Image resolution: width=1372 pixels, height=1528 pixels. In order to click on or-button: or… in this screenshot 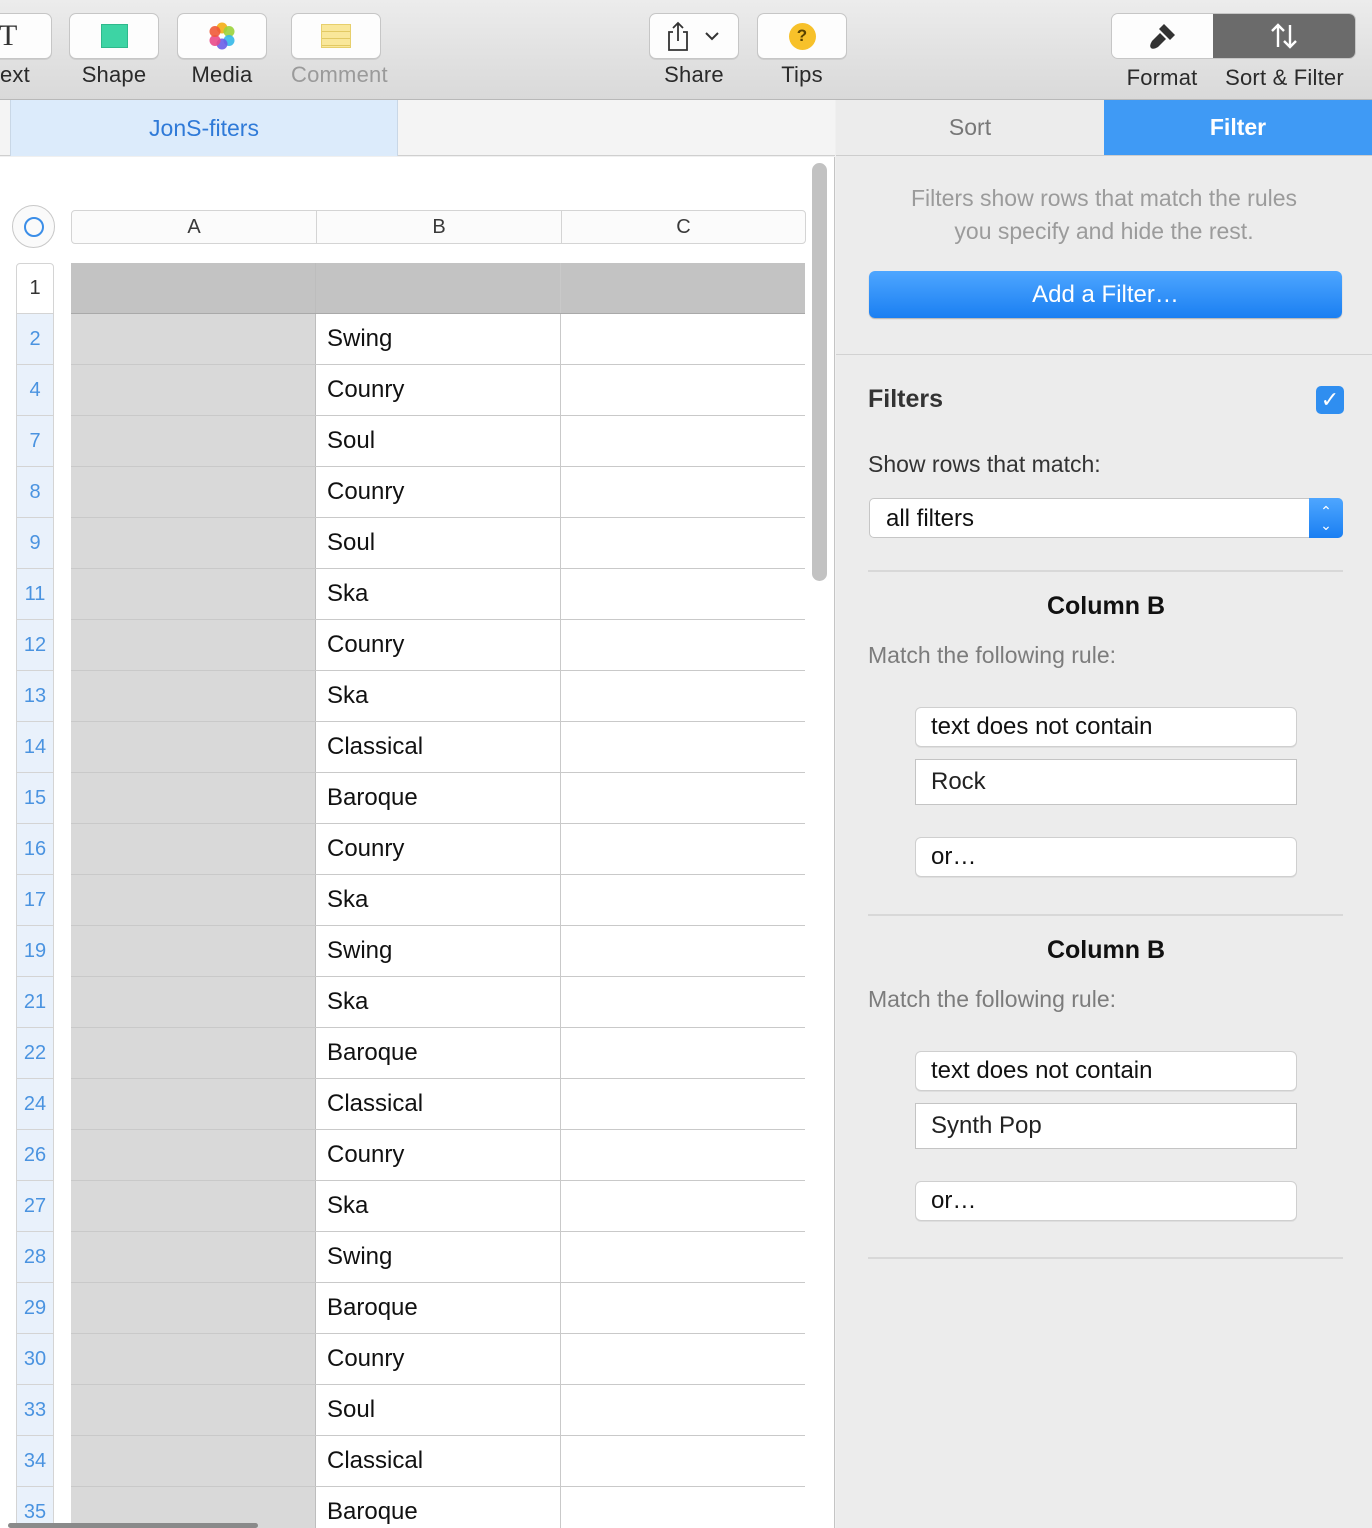, I will do `click(1106, 857)`.